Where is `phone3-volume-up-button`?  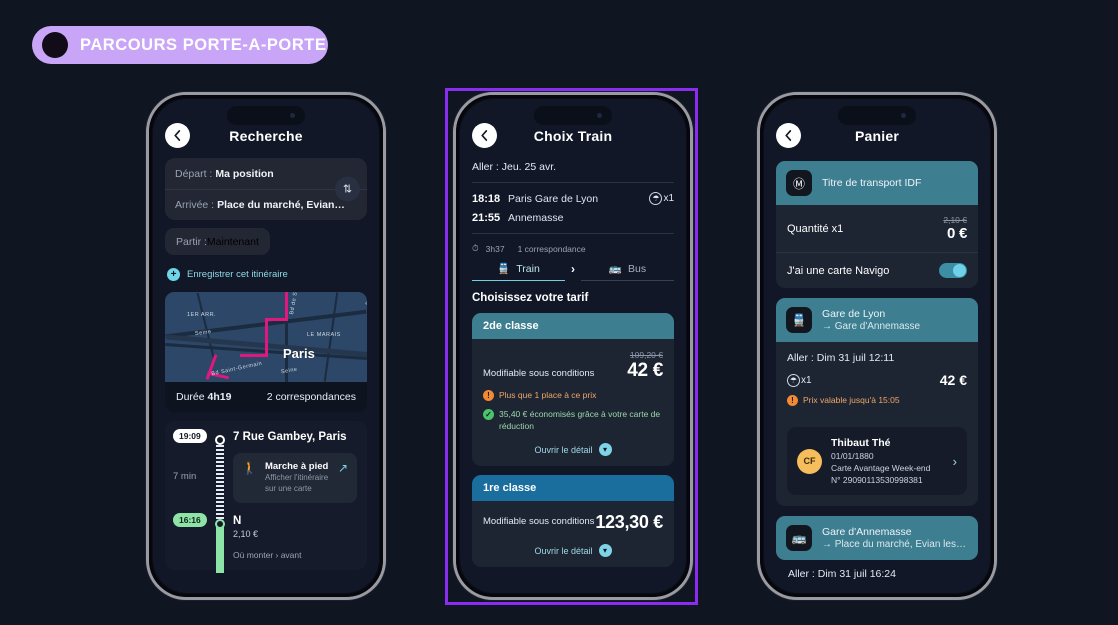 phone3-volume-up-button is located at coordinates (758, 220).